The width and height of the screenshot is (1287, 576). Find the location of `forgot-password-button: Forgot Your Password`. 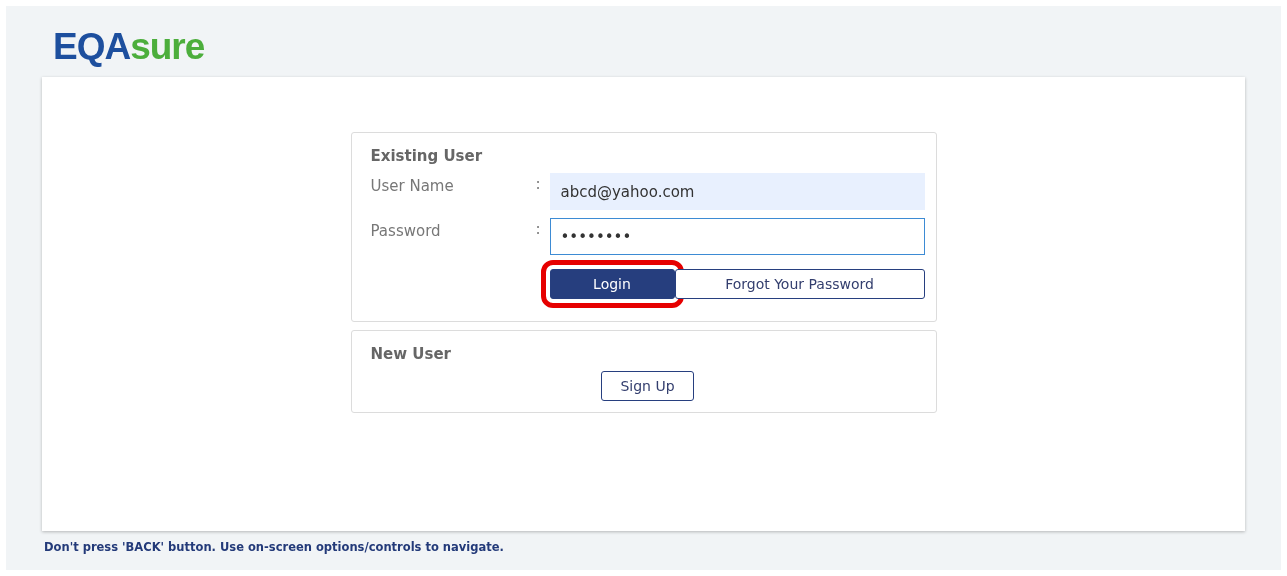

forgot-password-button: Forgot Your Password is located at coordinates (799, 284).